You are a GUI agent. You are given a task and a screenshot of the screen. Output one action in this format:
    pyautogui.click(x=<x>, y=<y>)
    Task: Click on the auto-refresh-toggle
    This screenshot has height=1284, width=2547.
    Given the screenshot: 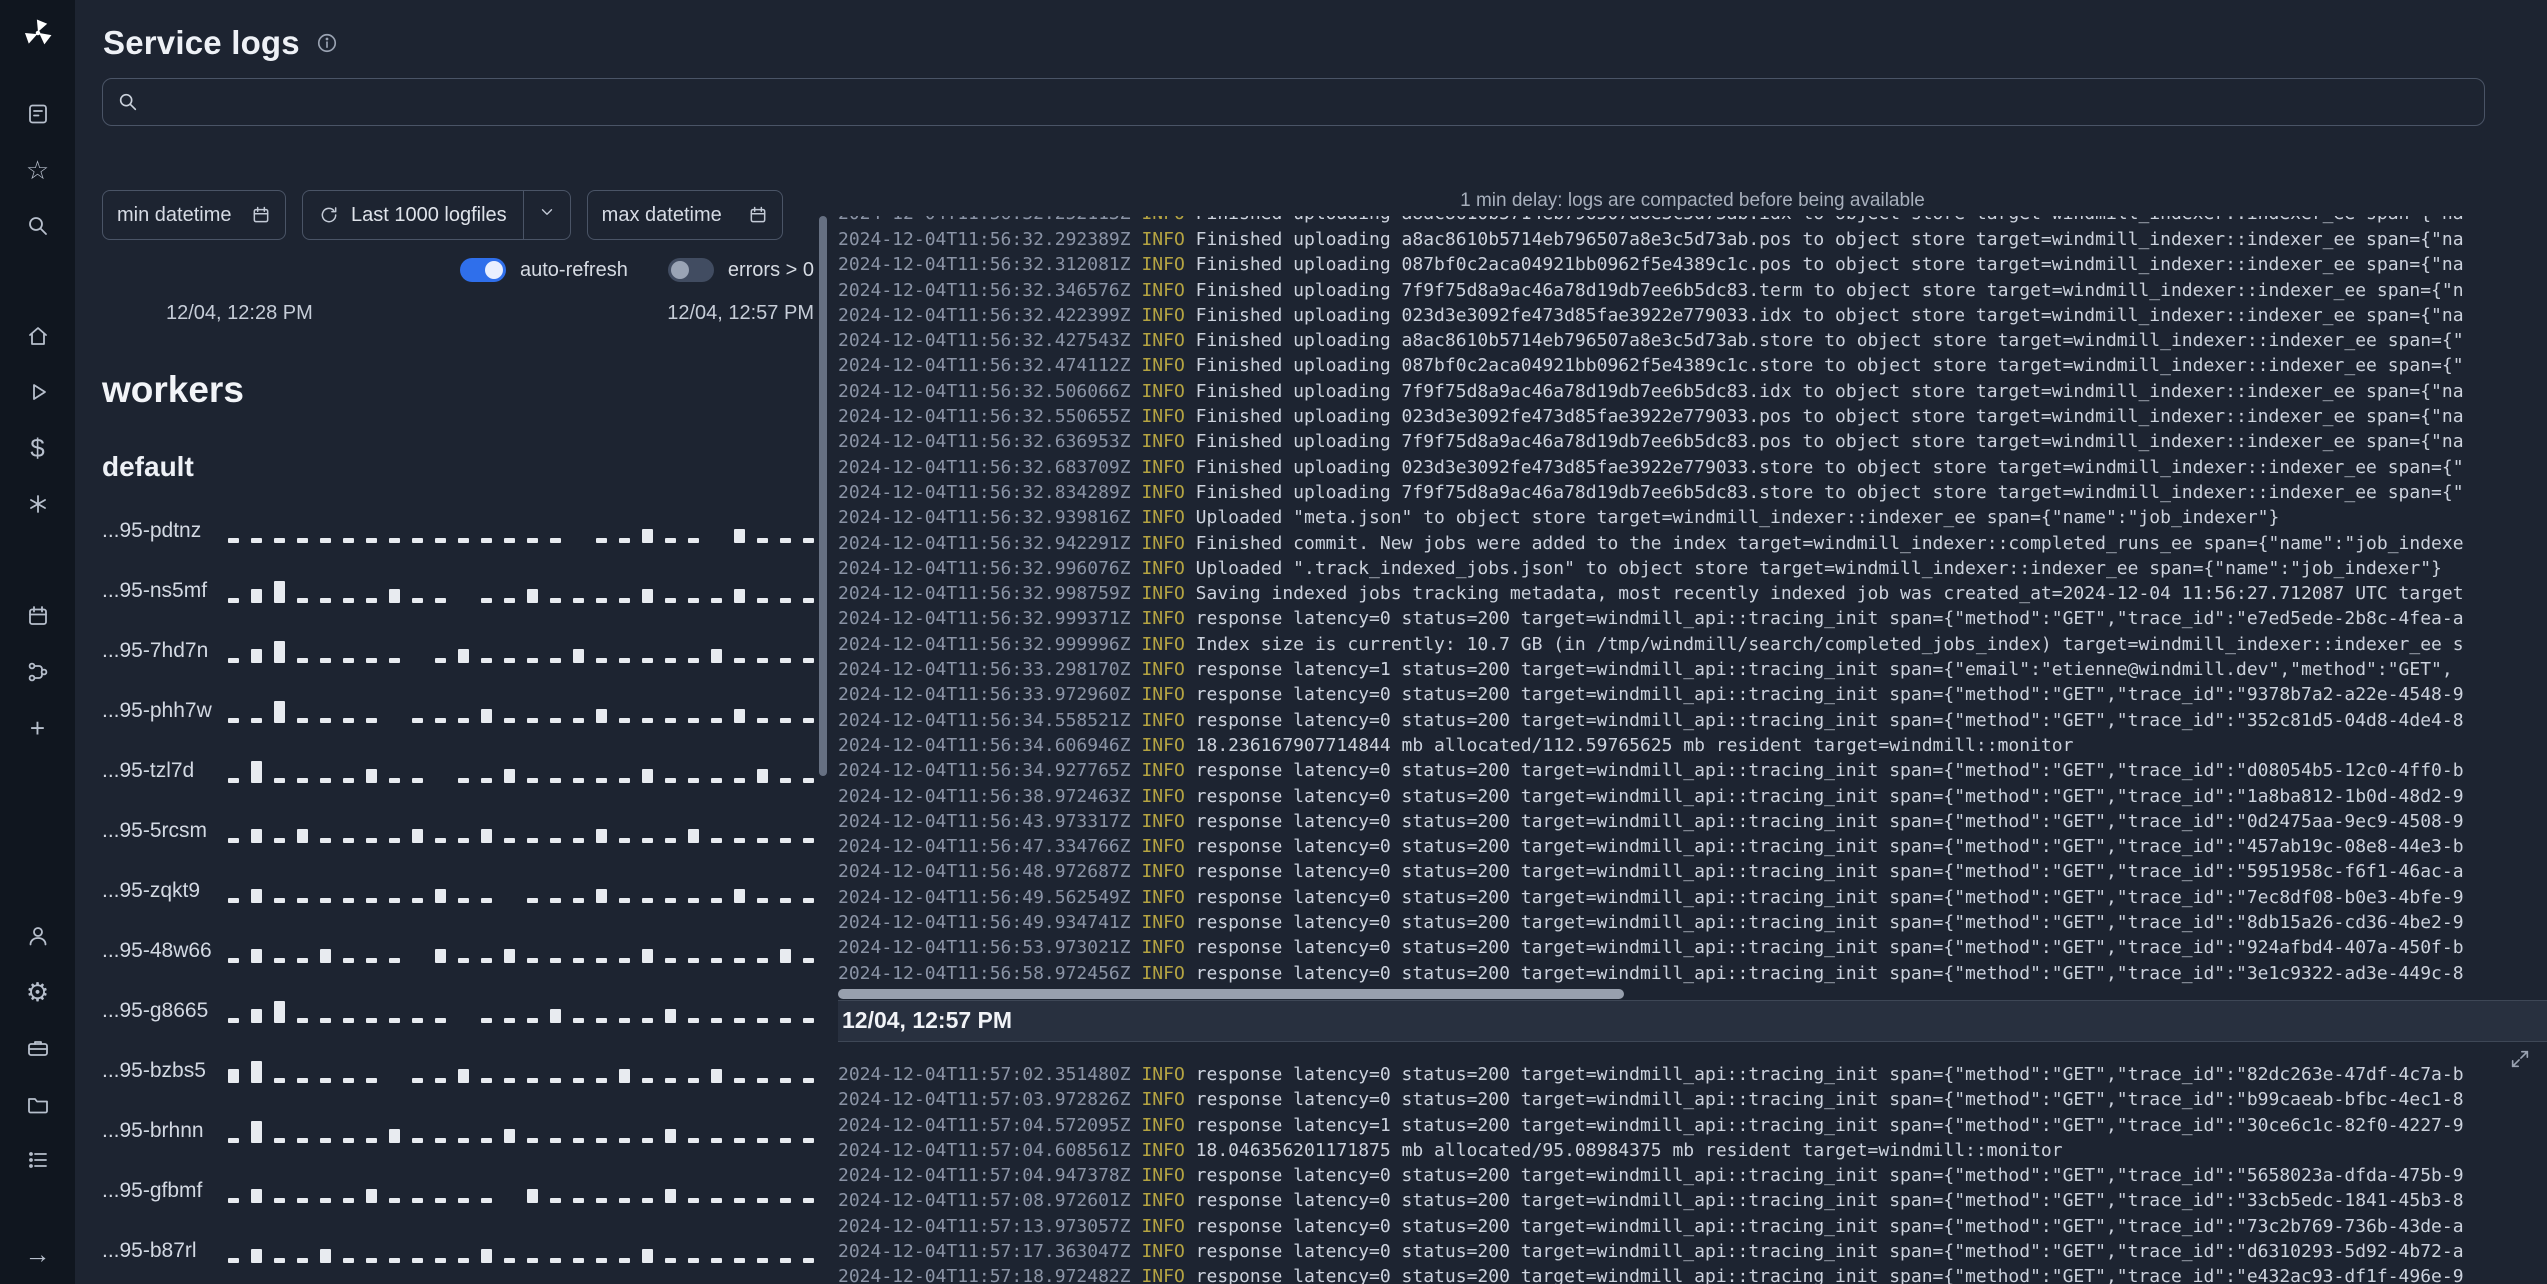 What is the action you would take?
    pyautogui.click(x=483, y=270)
    